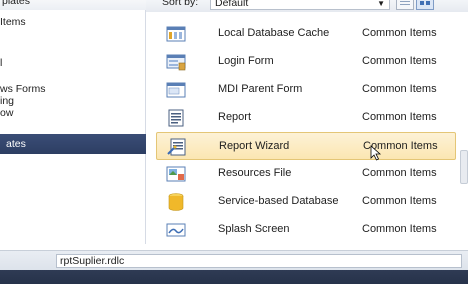 The image size is (468, 284). Describe the element at coordinates (16, 3) in the screenshot. I see `tree-item-templates-partial: plates` at that location.